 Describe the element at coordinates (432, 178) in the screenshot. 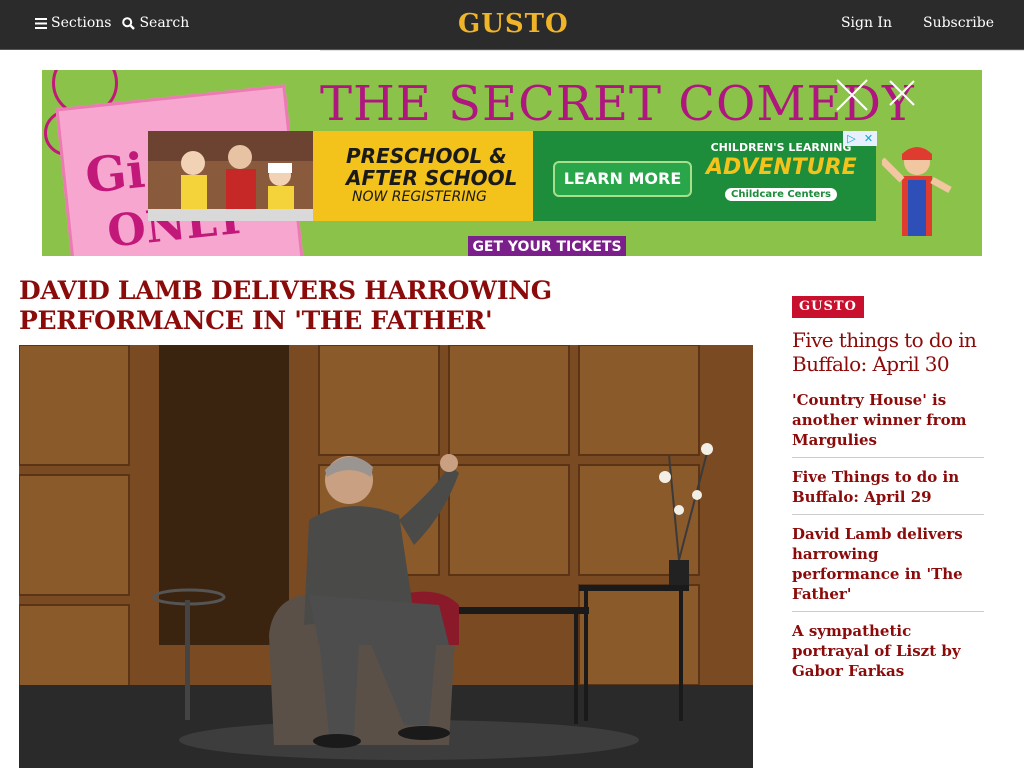

I see `ad-line-2: AFTER SCHOOL` at that location.